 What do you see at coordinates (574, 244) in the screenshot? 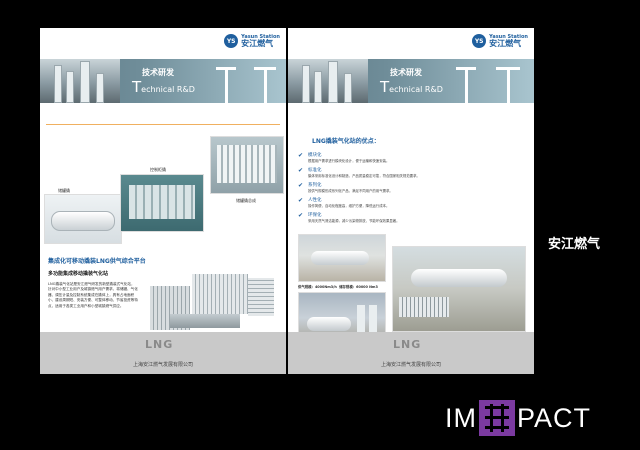
I see `side-company-label: 安江燃气` at bounding box center [574, 244].